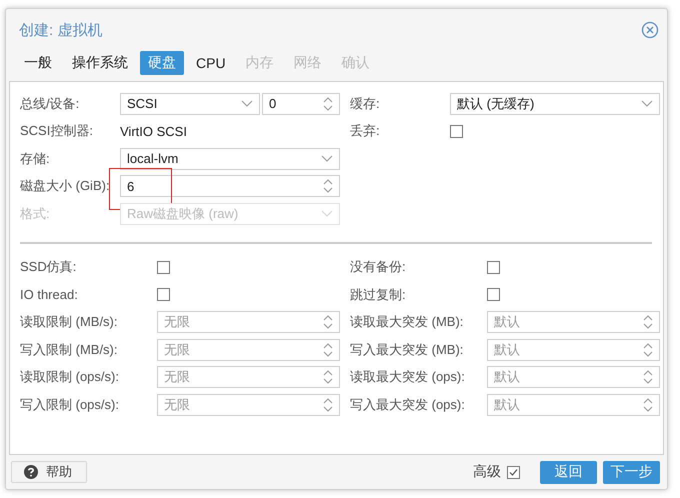 The height and width of the screenshot is (498, 680). What do you see at coordinates (407, 349) in the screenshot?
I see `field-label: 写入最大突发 (MB):` at bounding box center [407, 349].